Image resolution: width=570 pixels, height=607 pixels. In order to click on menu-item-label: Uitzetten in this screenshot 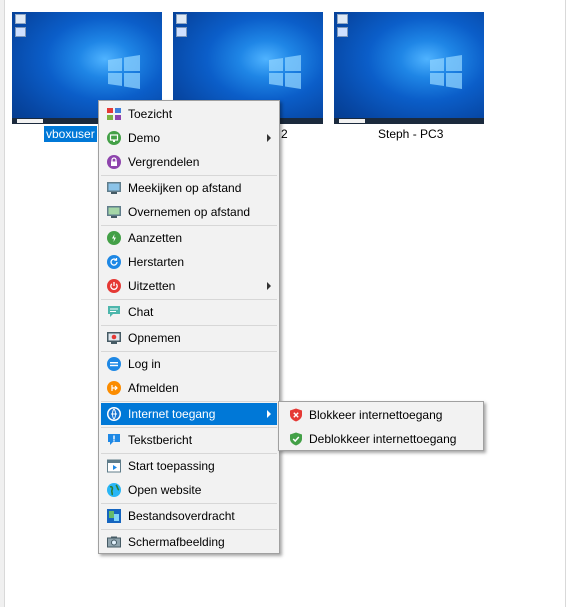, I will do `click(152, 286)`.